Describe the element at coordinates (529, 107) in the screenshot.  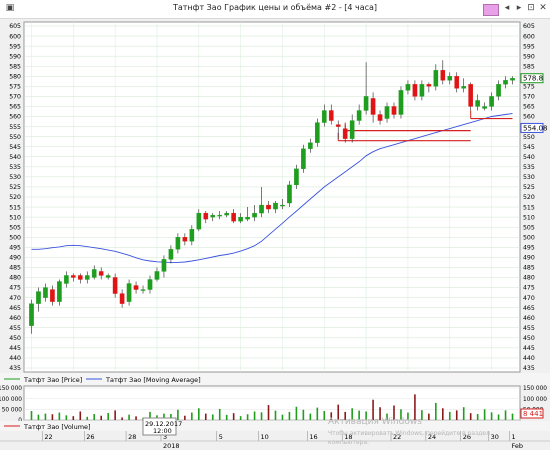
I see `y-tick-label-right: 565` at that location.